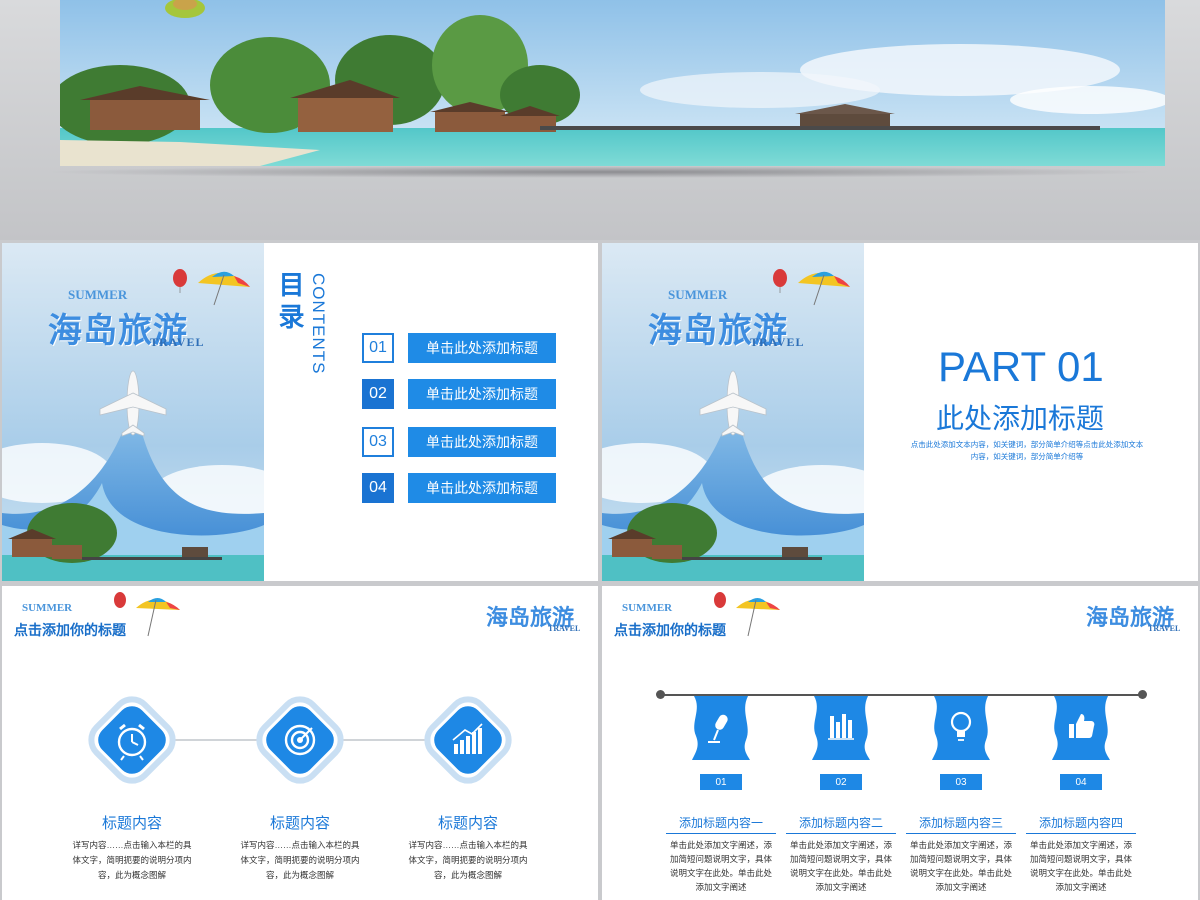 The width and height of the screenshot is (1200, 900). I want to click on part-title: PART 01, so click(1021, 366).